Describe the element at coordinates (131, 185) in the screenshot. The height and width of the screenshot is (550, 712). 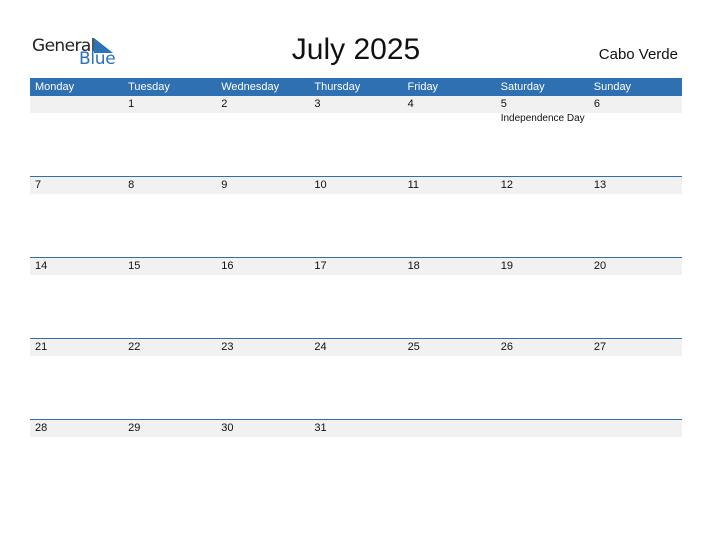
I see `day-number: 8` at that location.